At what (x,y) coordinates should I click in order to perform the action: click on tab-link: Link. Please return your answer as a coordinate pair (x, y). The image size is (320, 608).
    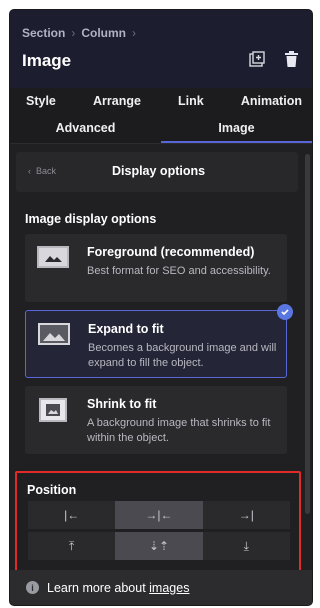
    Looking at the image, I should click on (191, 101).